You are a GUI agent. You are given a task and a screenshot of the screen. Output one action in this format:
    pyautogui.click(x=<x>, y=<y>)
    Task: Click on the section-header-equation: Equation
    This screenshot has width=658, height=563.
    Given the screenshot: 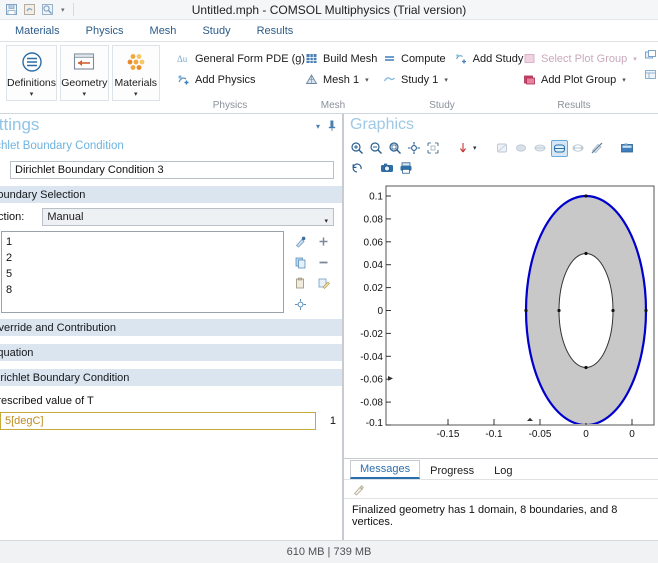 What is the action you would take?
    pyautogui.click(x=171, y=352)
    